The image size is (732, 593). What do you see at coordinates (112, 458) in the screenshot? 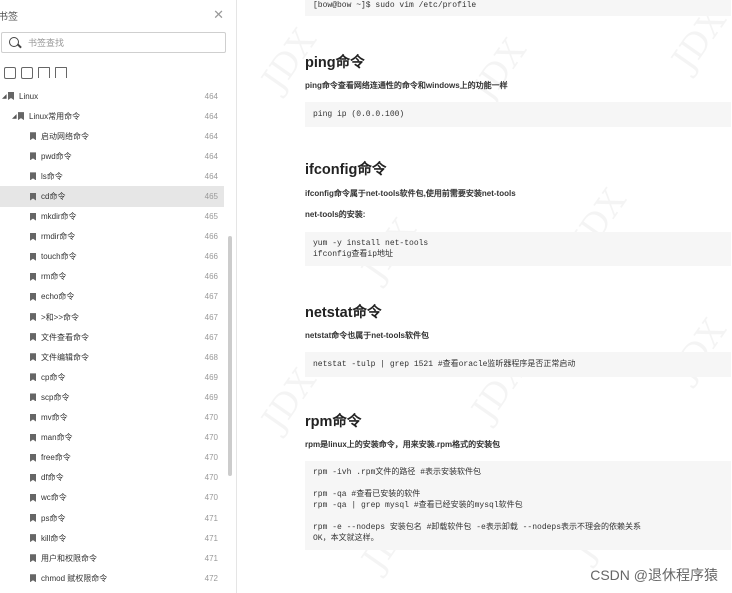
I see `bookmark-item: free命令 470` at bounding box center [112, 458].